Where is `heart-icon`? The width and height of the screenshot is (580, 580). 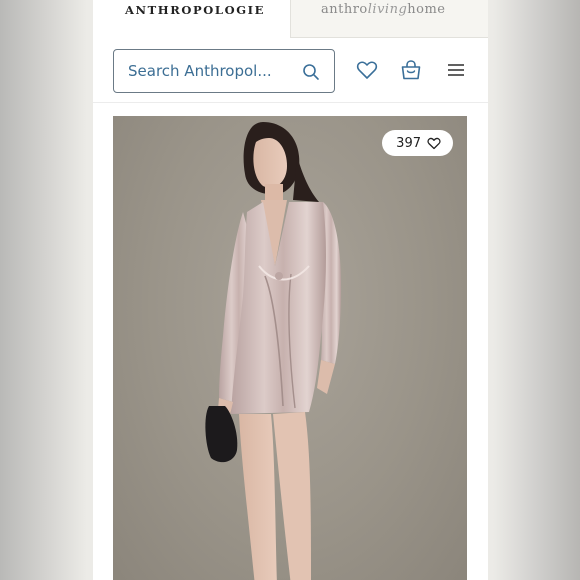 heart-icon is located at coordinates (367, 70).